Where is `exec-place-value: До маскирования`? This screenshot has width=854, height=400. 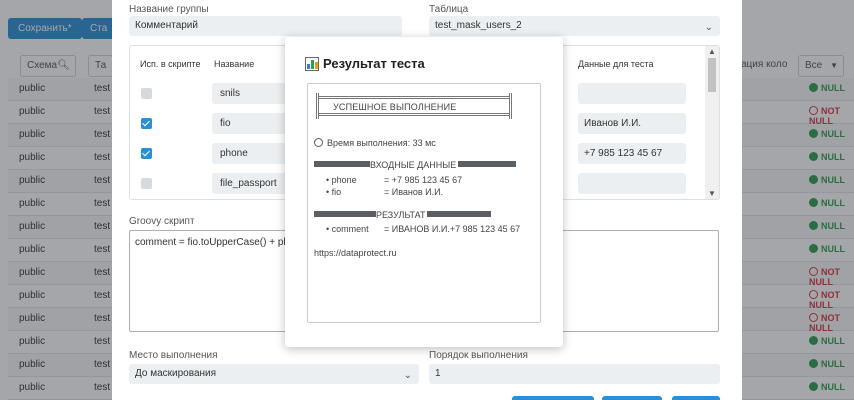
exec-place-value: До маскирования is located at coordinates (176, 373).